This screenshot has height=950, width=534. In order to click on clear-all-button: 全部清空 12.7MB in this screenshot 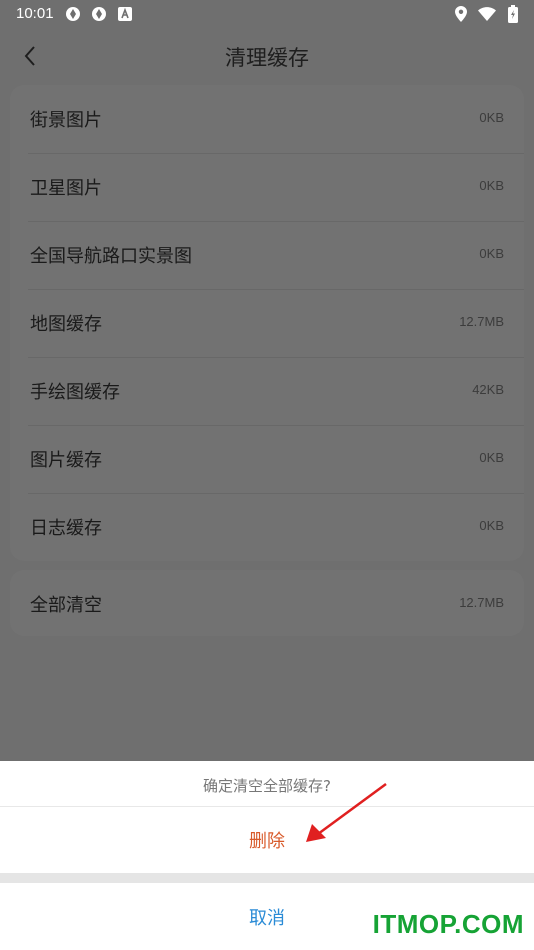, I will do `click(267, 603)`.